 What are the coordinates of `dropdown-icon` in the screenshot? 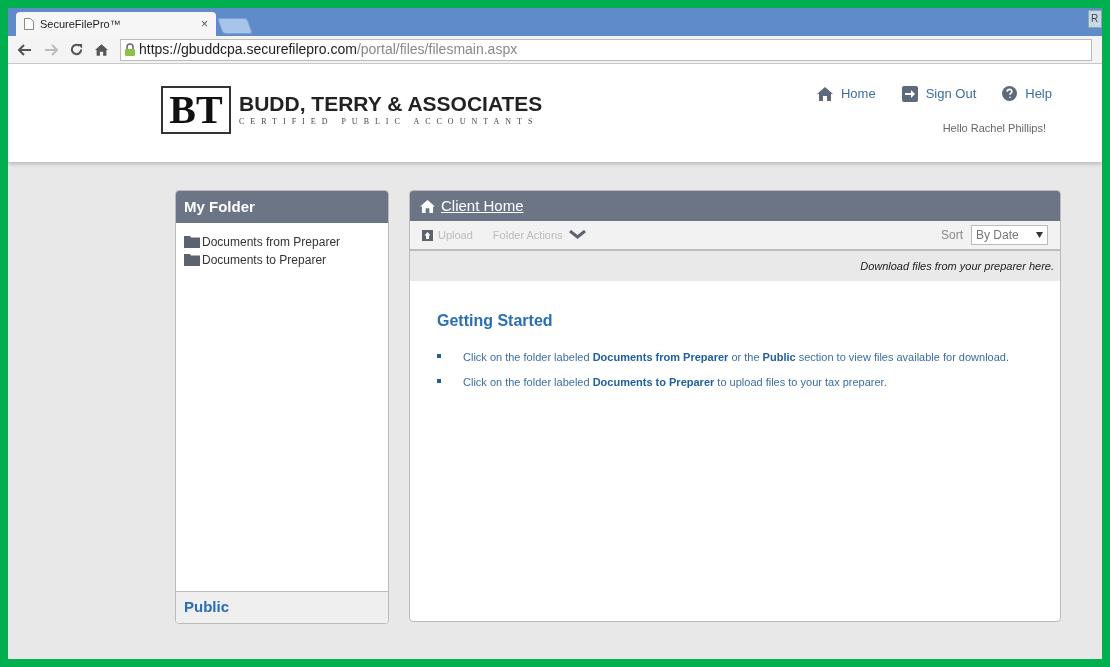 It's located at (1039, 235).